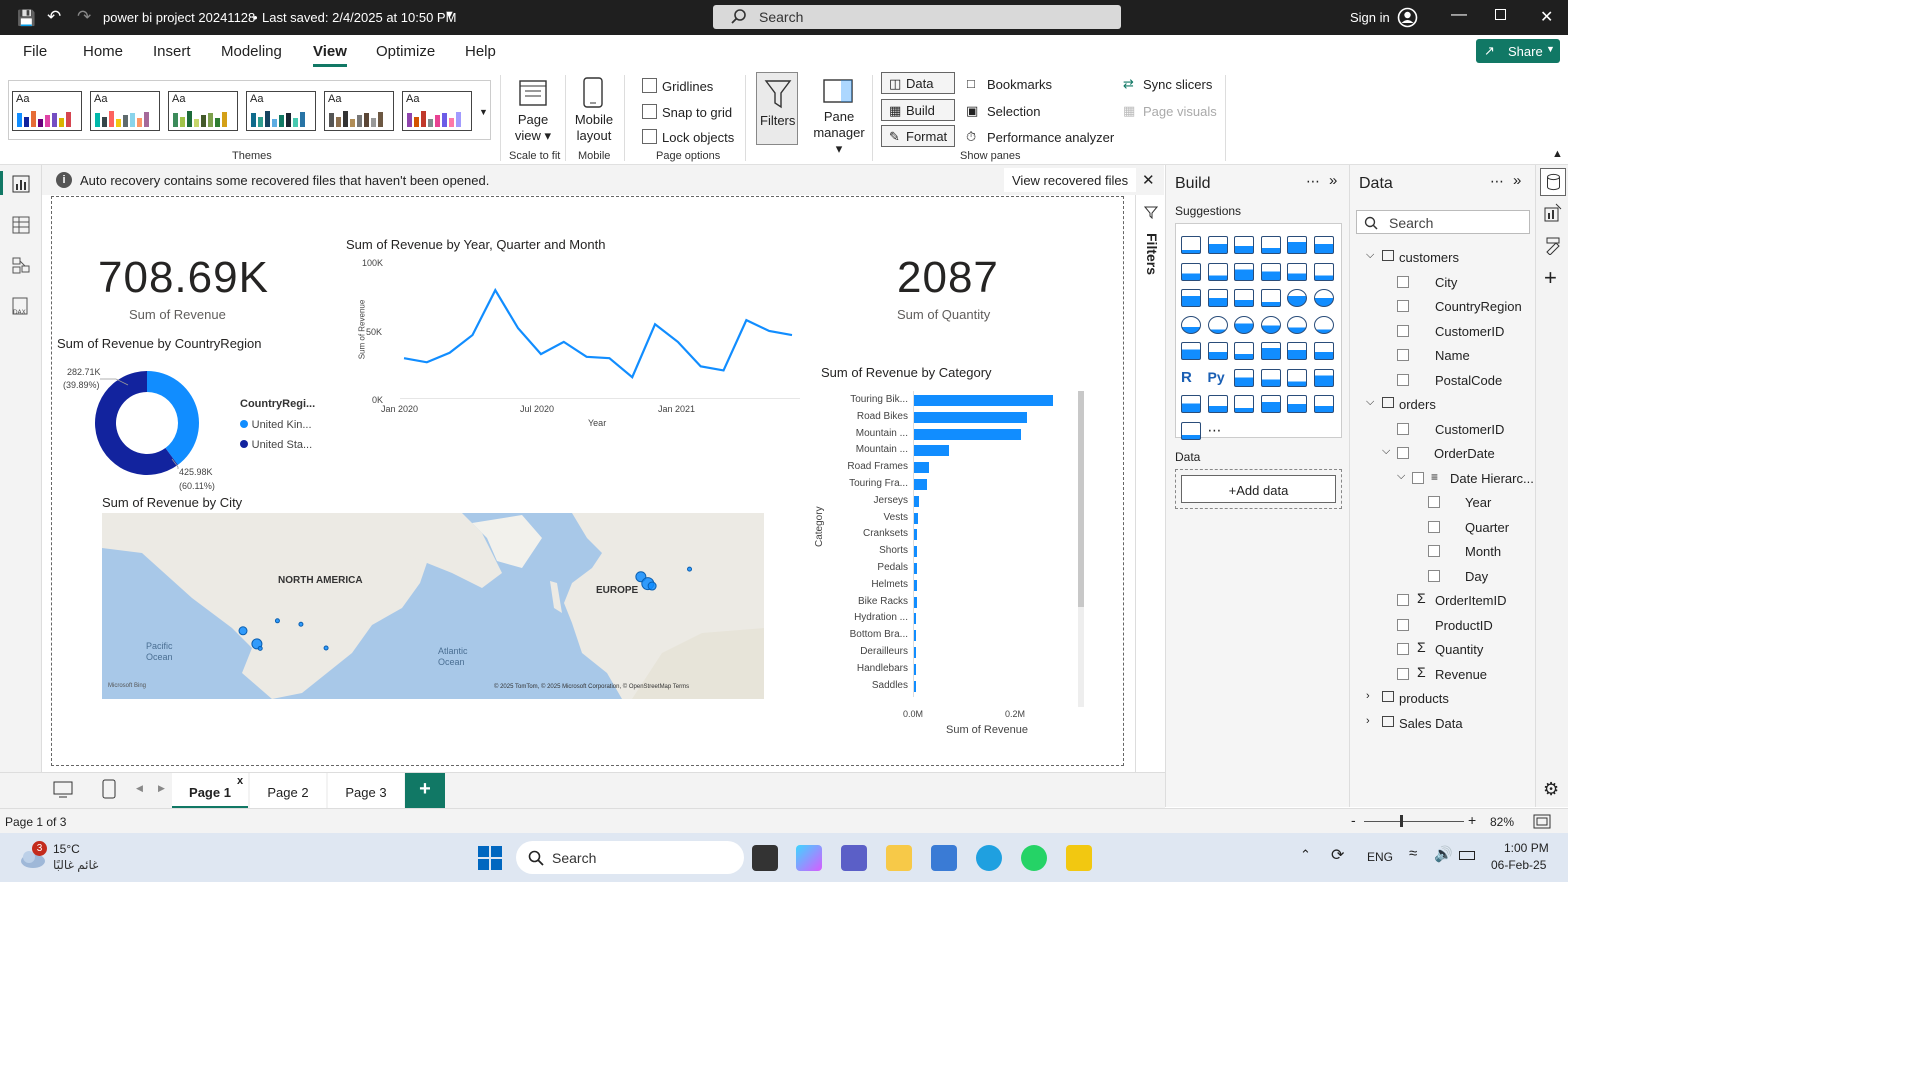 This screenshot has width=1920, height=1080. Describe the element at coordinates (1191, 404) in the screenshot. I see `trophy-icon` at that location.